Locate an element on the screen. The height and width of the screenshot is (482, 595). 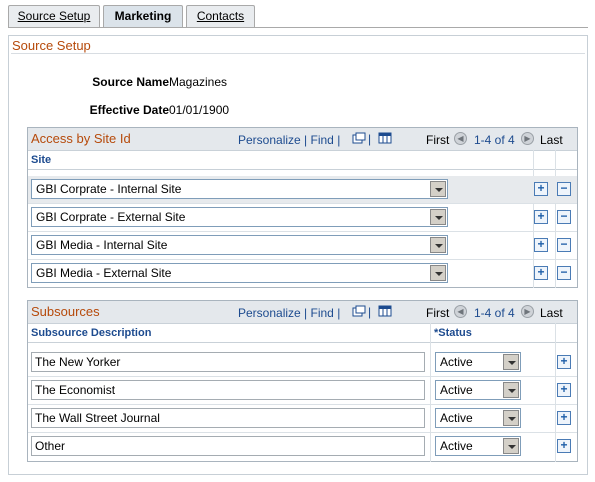
table-row: Other Active + is located at coordinates (302, 447).